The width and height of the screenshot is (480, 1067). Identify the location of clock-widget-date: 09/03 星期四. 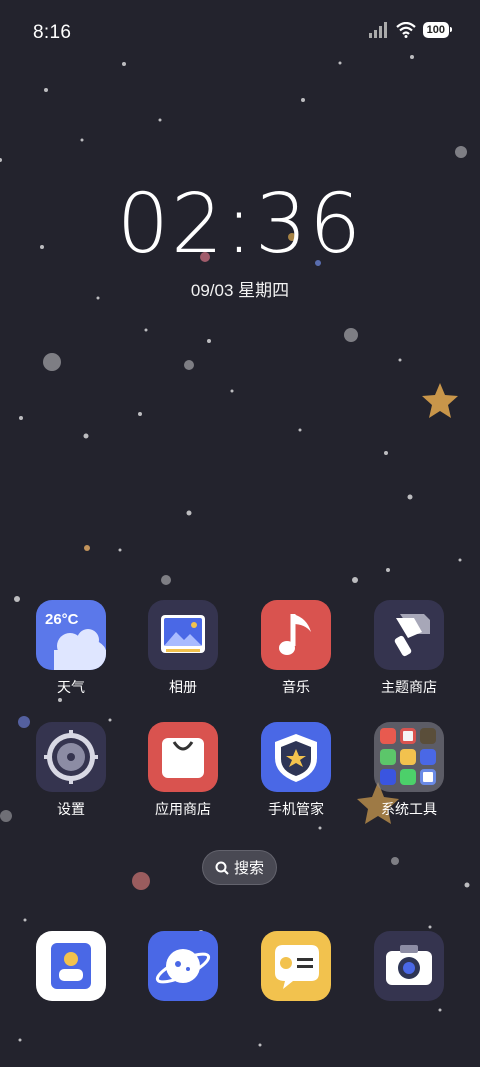
(240, 290).